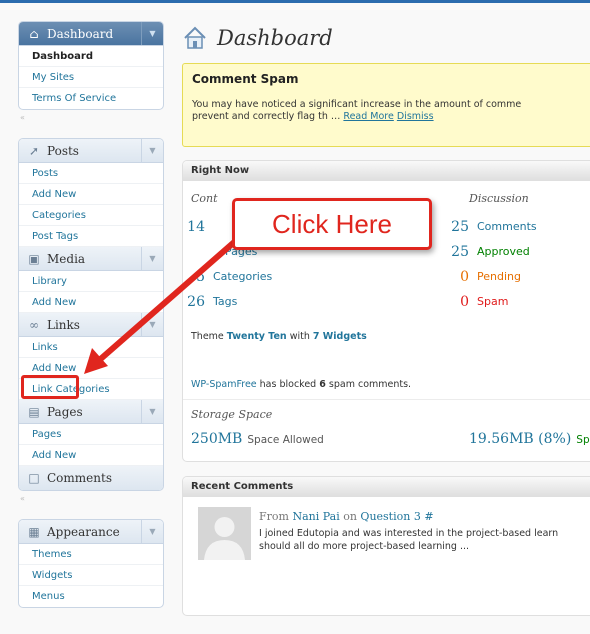  Describe the element at coordinates (83, 531) in the screenshot. I see `menu-head-label: Appearance` at that location.